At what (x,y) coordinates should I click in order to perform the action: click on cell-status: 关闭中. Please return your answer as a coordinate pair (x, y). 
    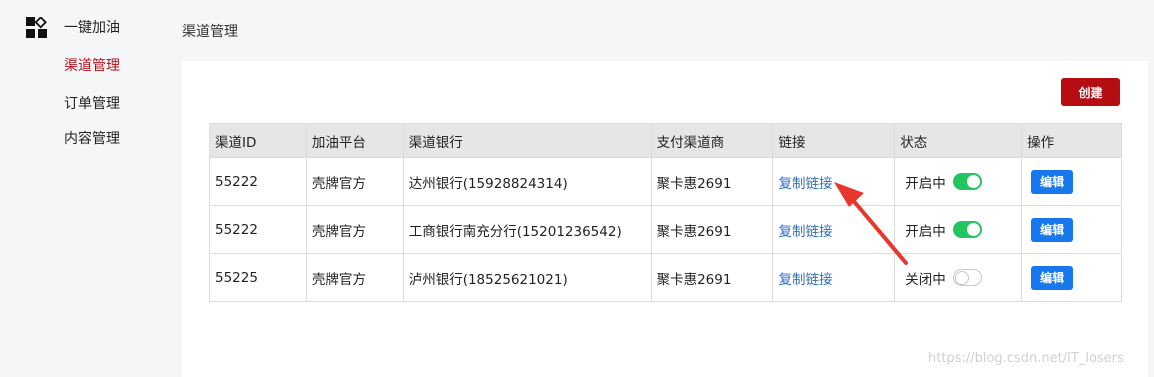
    Looking at the image, I should click on (958, 277).